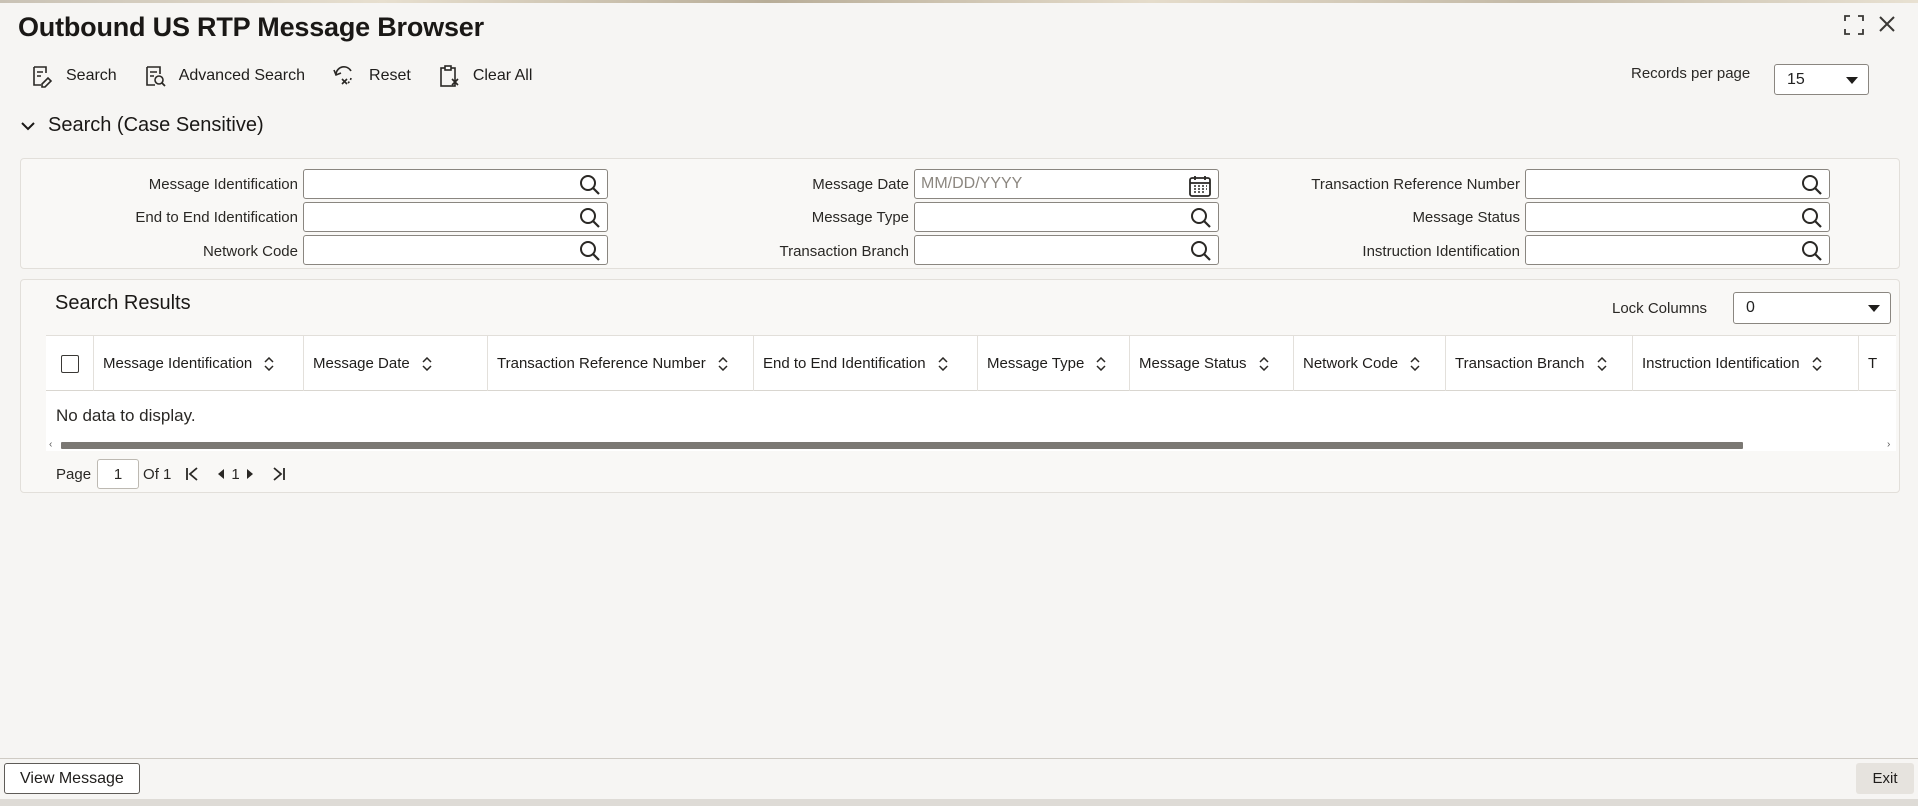 This screenshot has width=1918, height=806. What do you see at coordinates (959, 1) in the screenshot?
I see `top-decorative-strip` at bounding box center [959, 1].